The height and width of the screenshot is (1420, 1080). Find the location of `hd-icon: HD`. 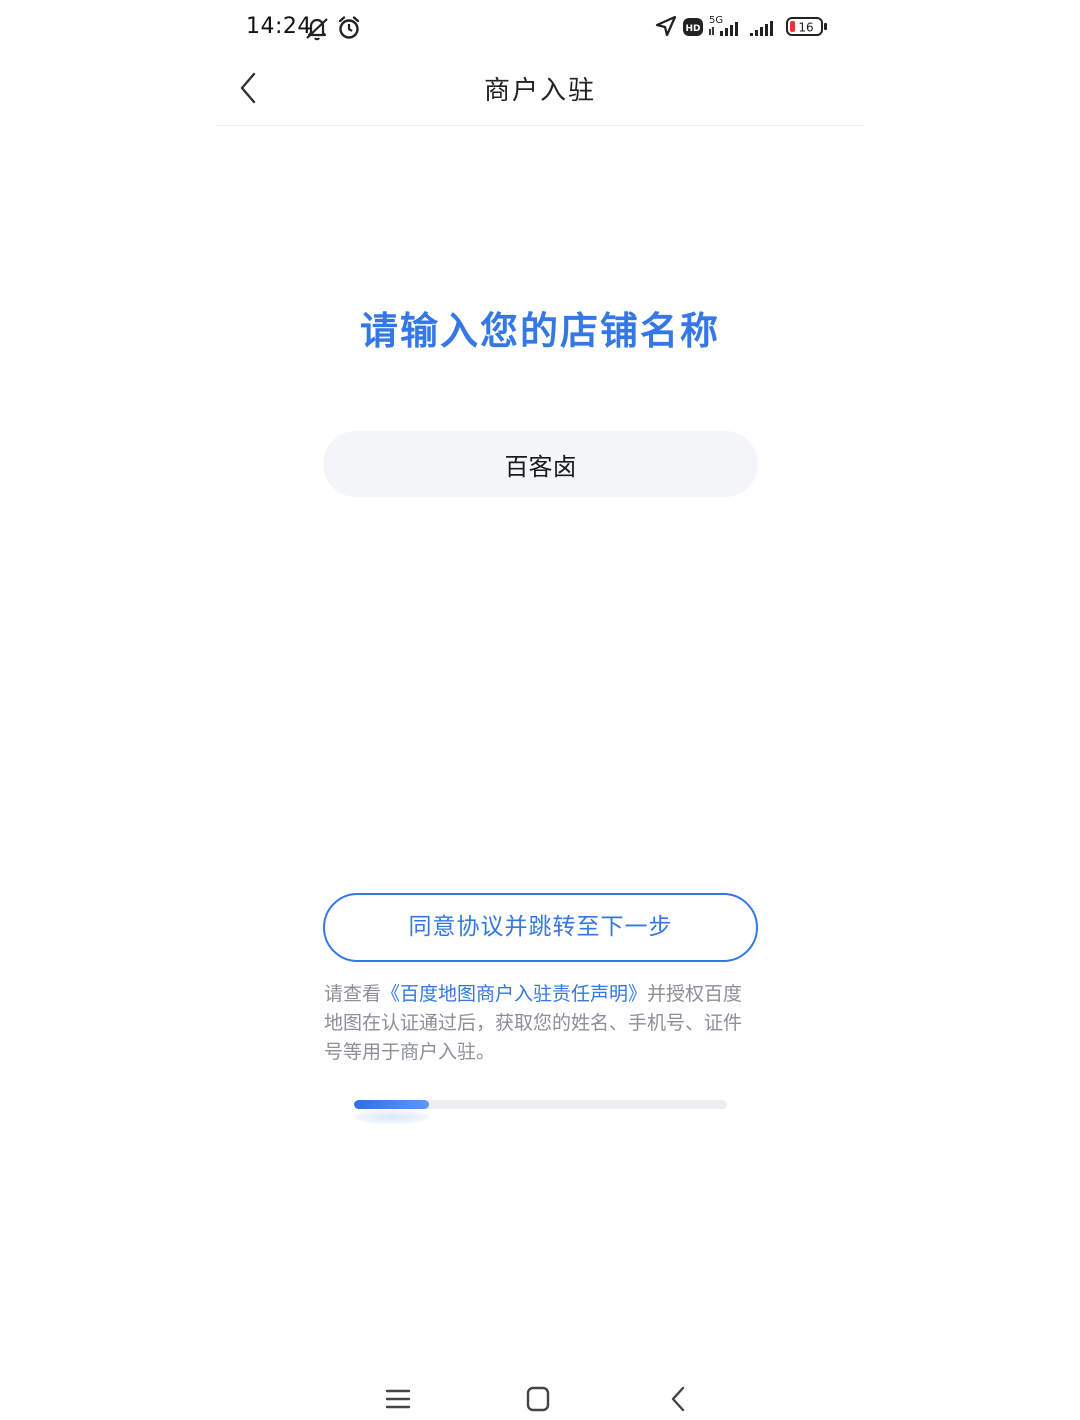

hd-icon: HD is located at coordinates (693, 29).